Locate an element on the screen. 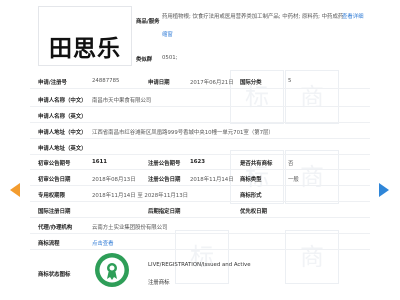  collapse-link: 缩窗 is located at coordinates (167, 34).